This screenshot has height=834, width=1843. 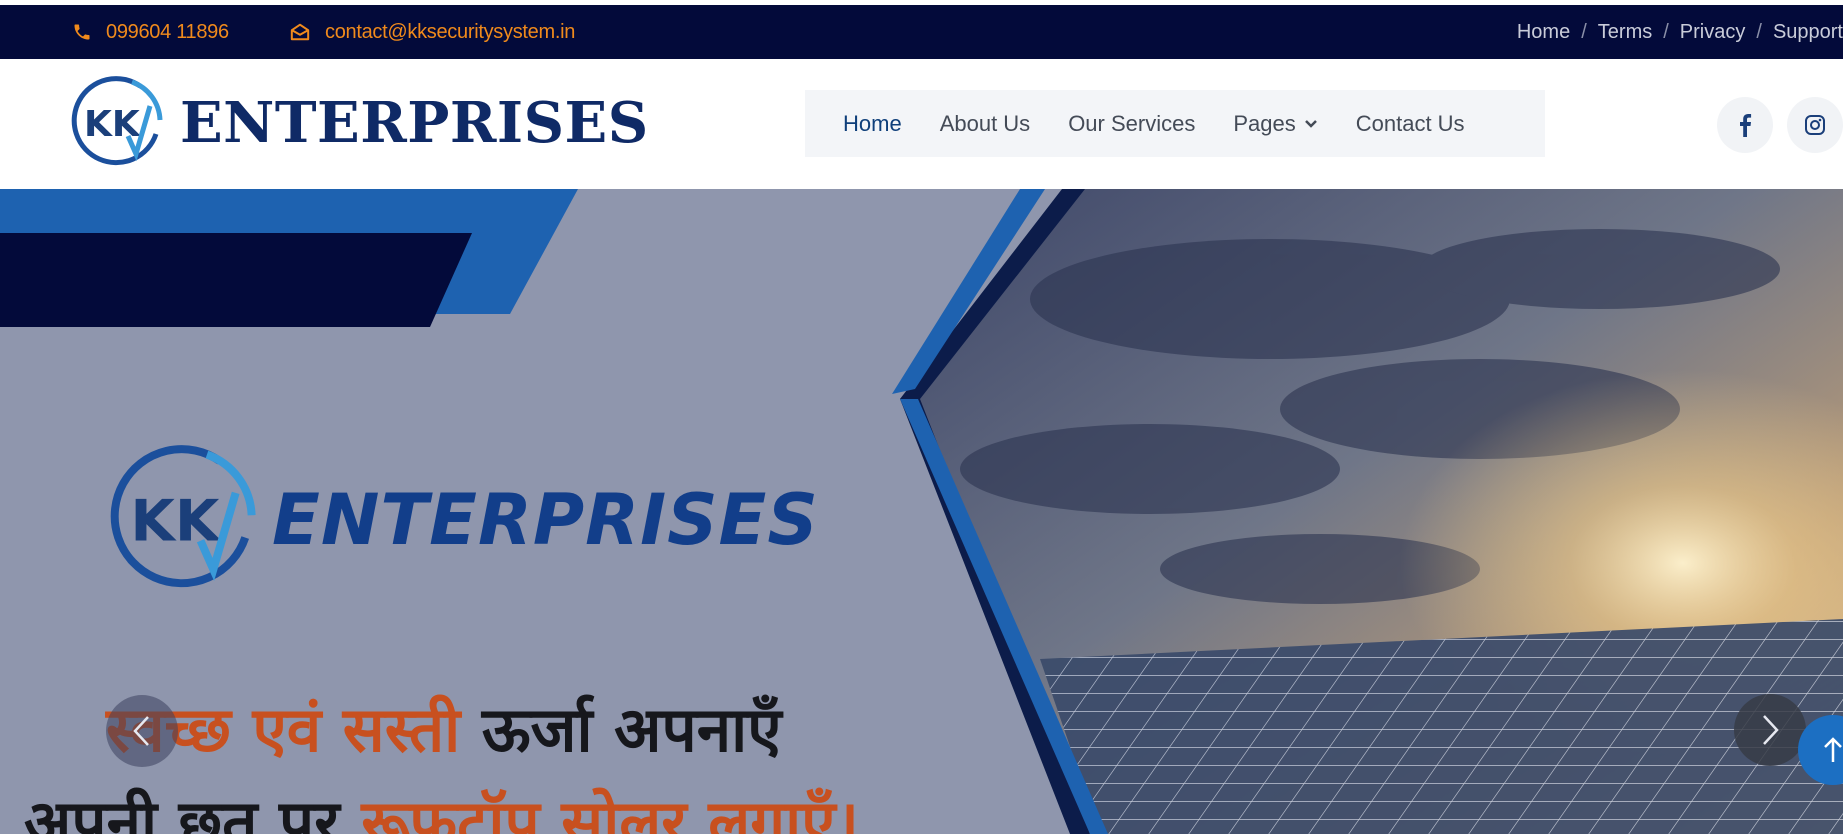 What do you see at coordinates (545, 520) in the screenshot?
I see `hero-brand-name: ENTERPRISES` at bounding box center [545, 520].